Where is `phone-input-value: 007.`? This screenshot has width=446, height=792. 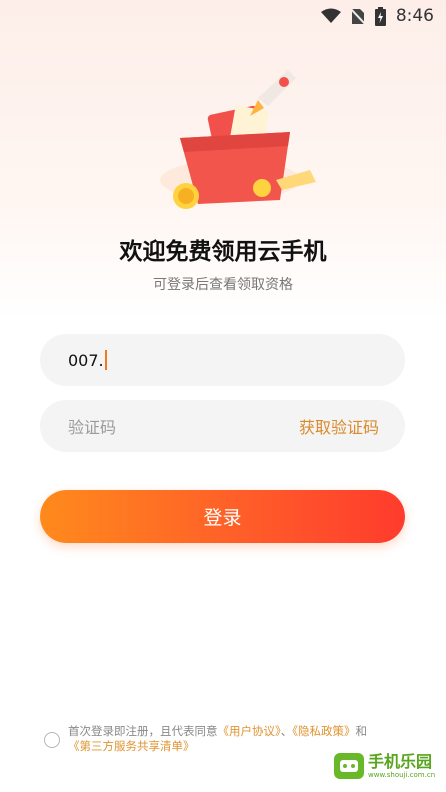
phone-input-value: 007. is located at coordinates (86, 360).